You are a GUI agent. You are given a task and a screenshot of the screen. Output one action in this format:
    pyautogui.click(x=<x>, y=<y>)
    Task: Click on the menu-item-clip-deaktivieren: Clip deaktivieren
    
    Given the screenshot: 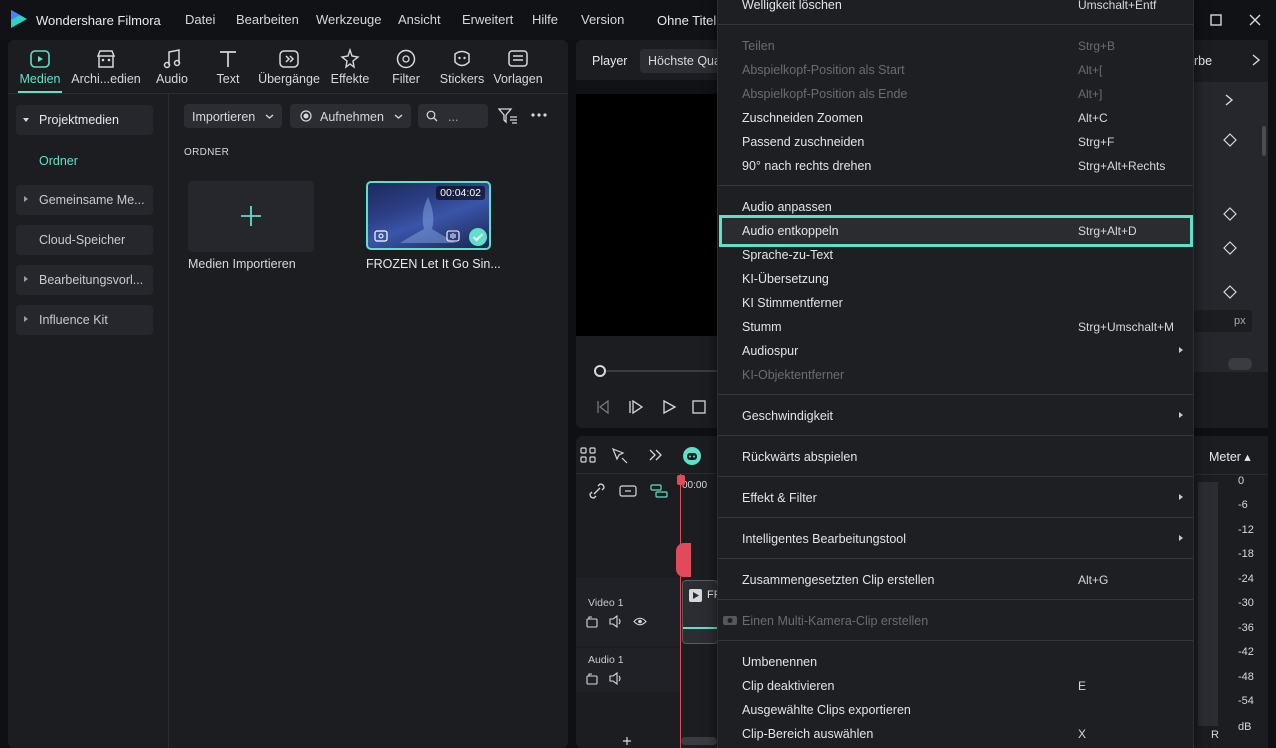 What is the action you would take?
    pyautogui.click(x=788, y=686)
    